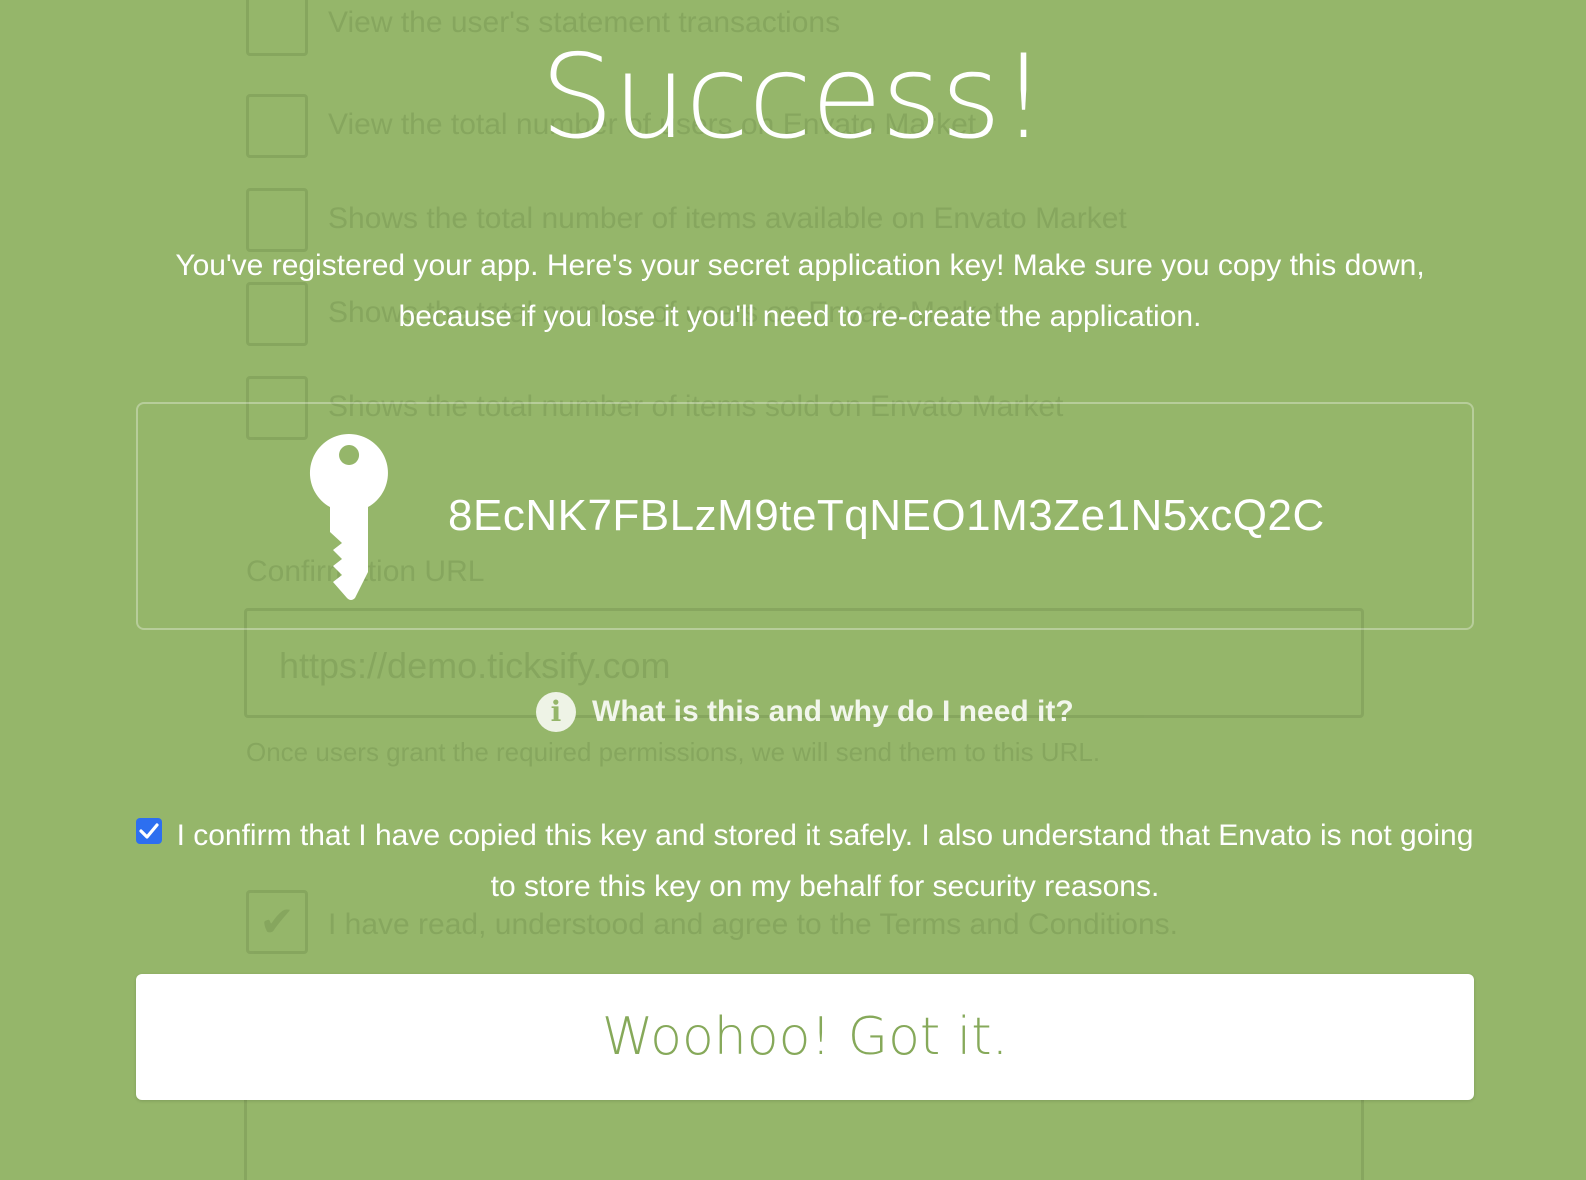 This screenshot has width=1586, height=1180. What do you see at coordinates (833, 711) in the screenshot?
I see `info-link-text: What is this and why do I need it?` at bounding box center [833, 711].